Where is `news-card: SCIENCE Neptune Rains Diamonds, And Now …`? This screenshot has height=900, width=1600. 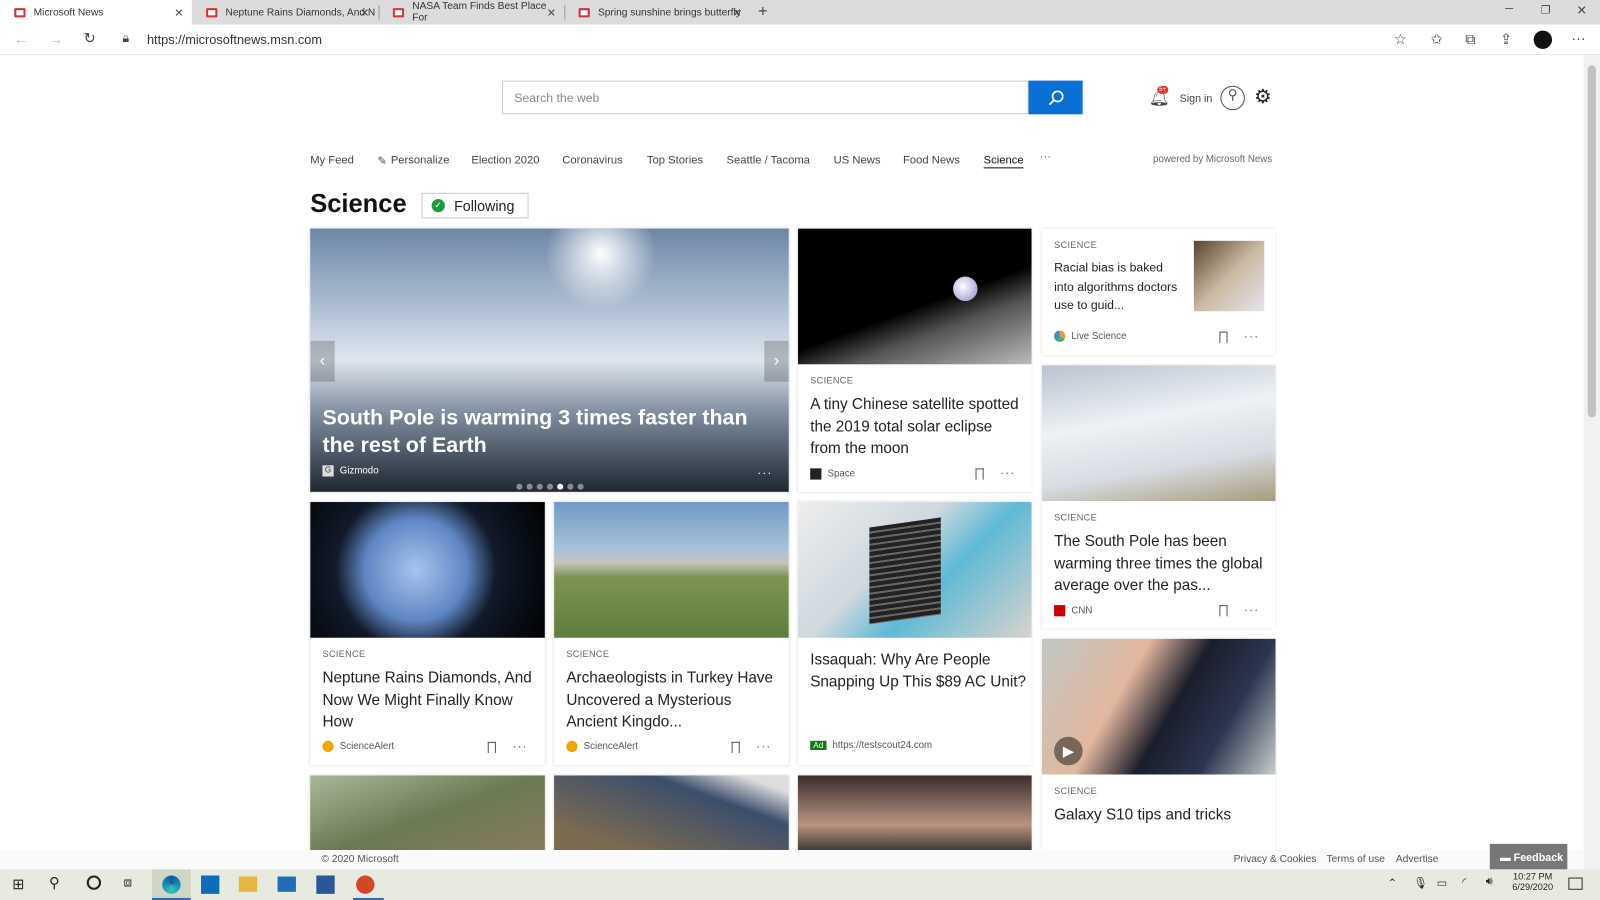
news-card: SCIENCE Neptune Rains Diamonds, And Now … is located at coordinates (427, 634).